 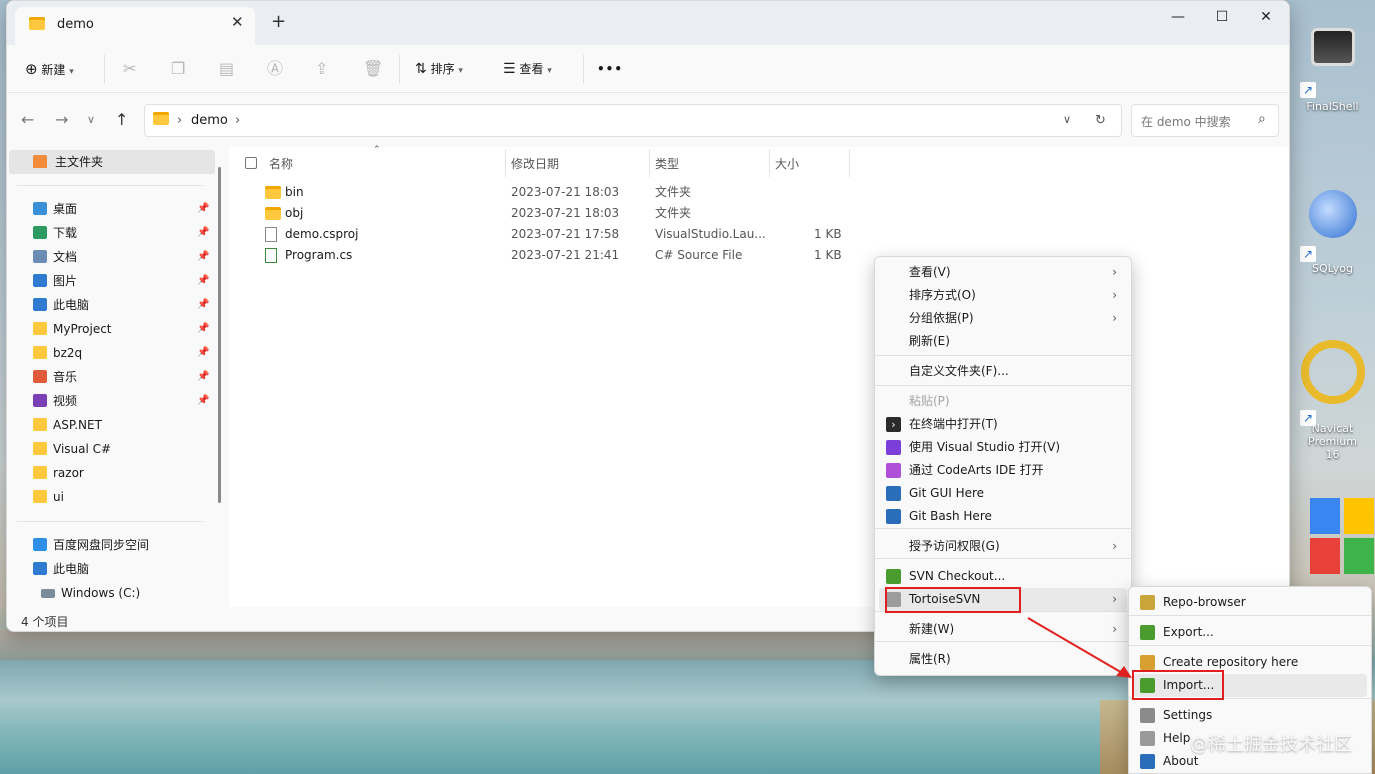 What do you see at coordinates (1003, 546) in the screenshot?
I see `context-menu-item: 授予访问权限(G) ›` at bounding box center [1003, 546].